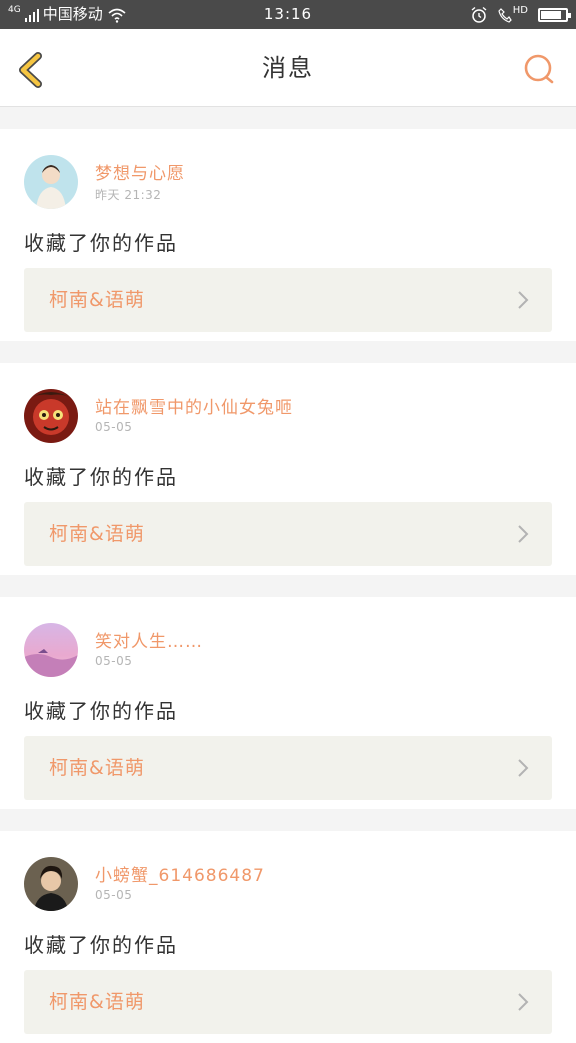 This screenshot has width=576, height=1043. I want to click on username: 梦想与心愿, so click(140, 171).